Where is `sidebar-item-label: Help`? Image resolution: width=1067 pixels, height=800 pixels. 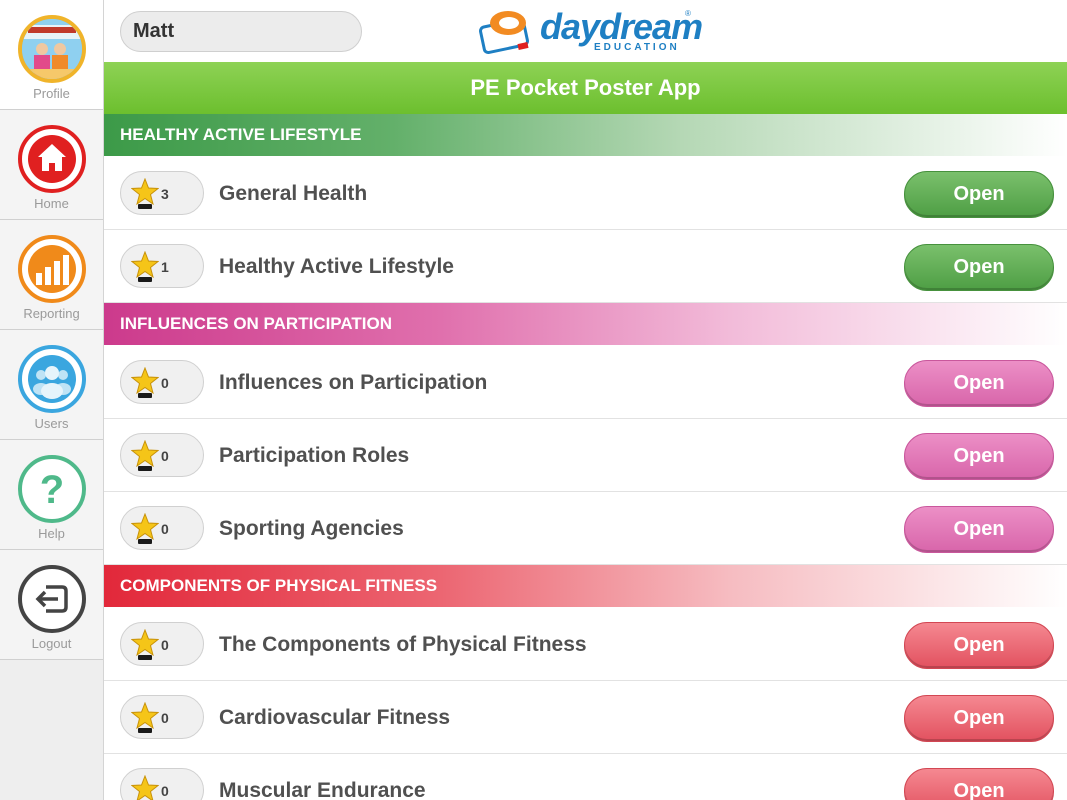
sidebar-item-label: Help is located at coordinates (51, 533).